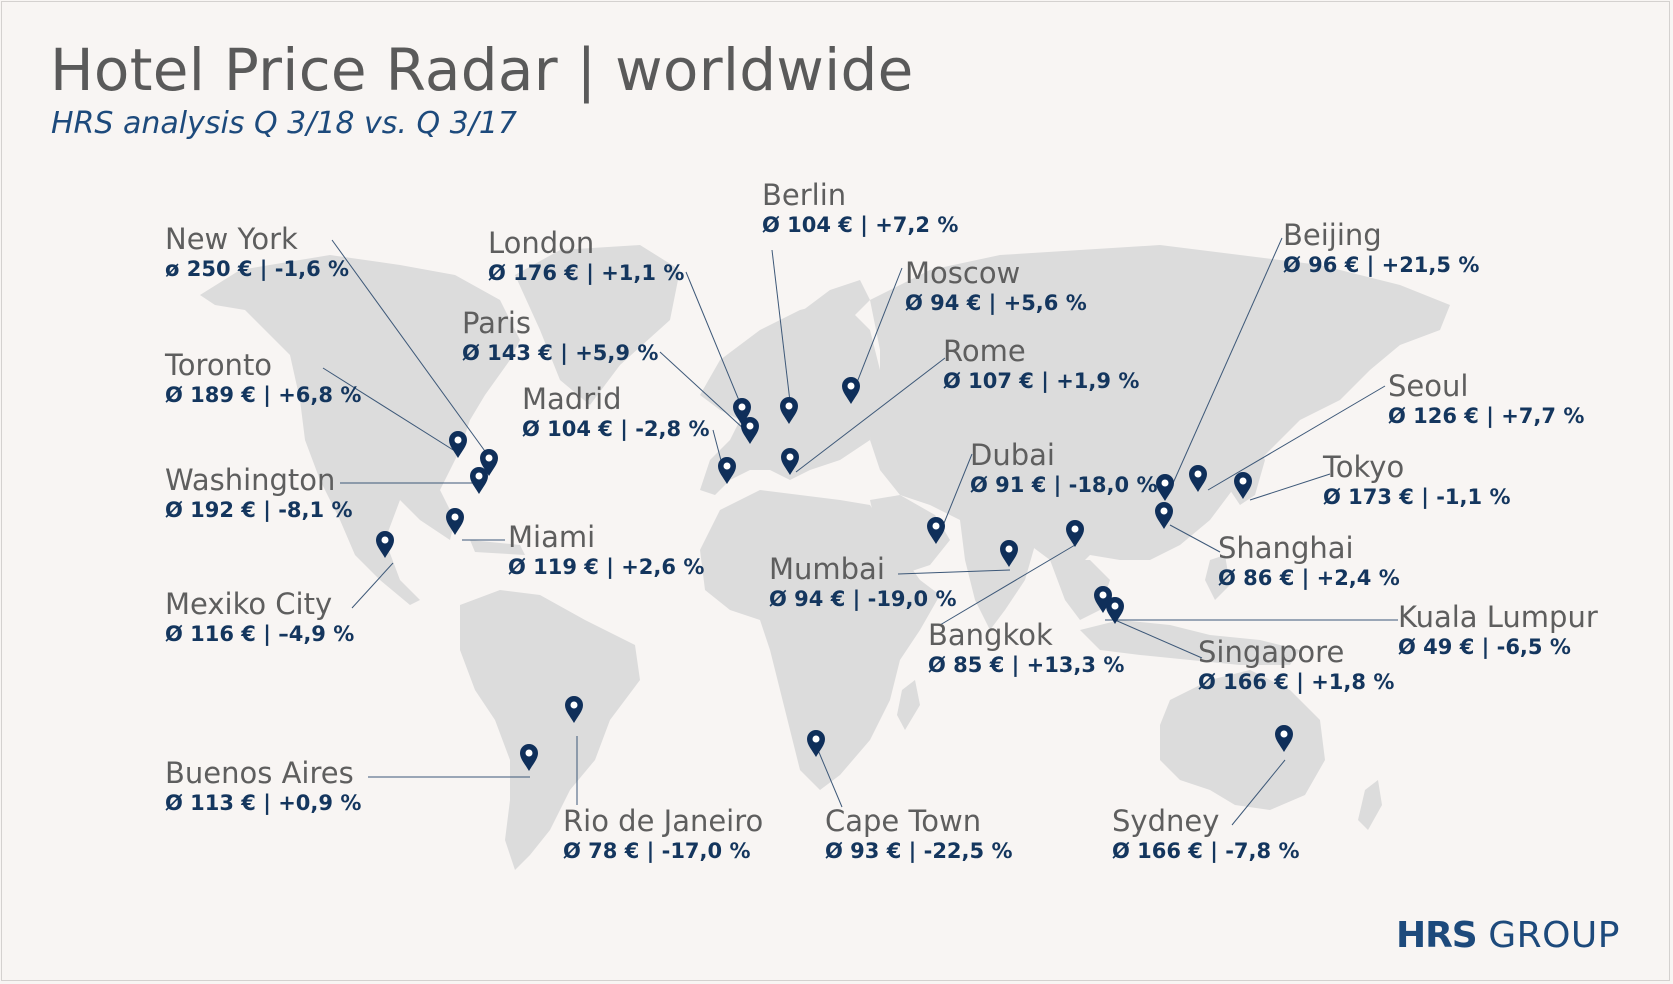 This screenshot has height=984, width=1673. What do you see at coordinates (1436, 935) in the screenshot?
I see `logo-bold: HRS` at bounding box center [1436, 935].